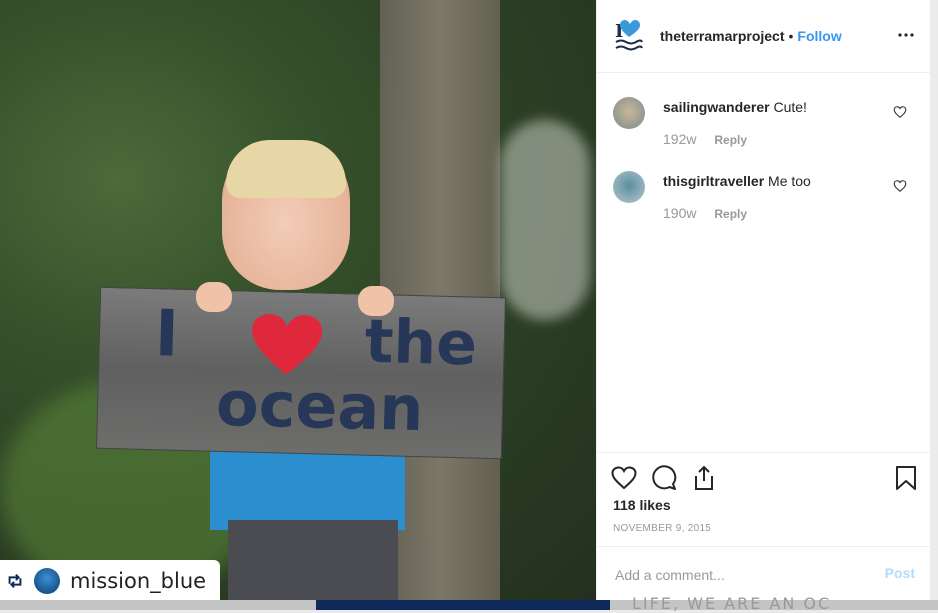 The width and height of the screenshot is (938, 613). I want to click on page-gutter, so click(934, 300).